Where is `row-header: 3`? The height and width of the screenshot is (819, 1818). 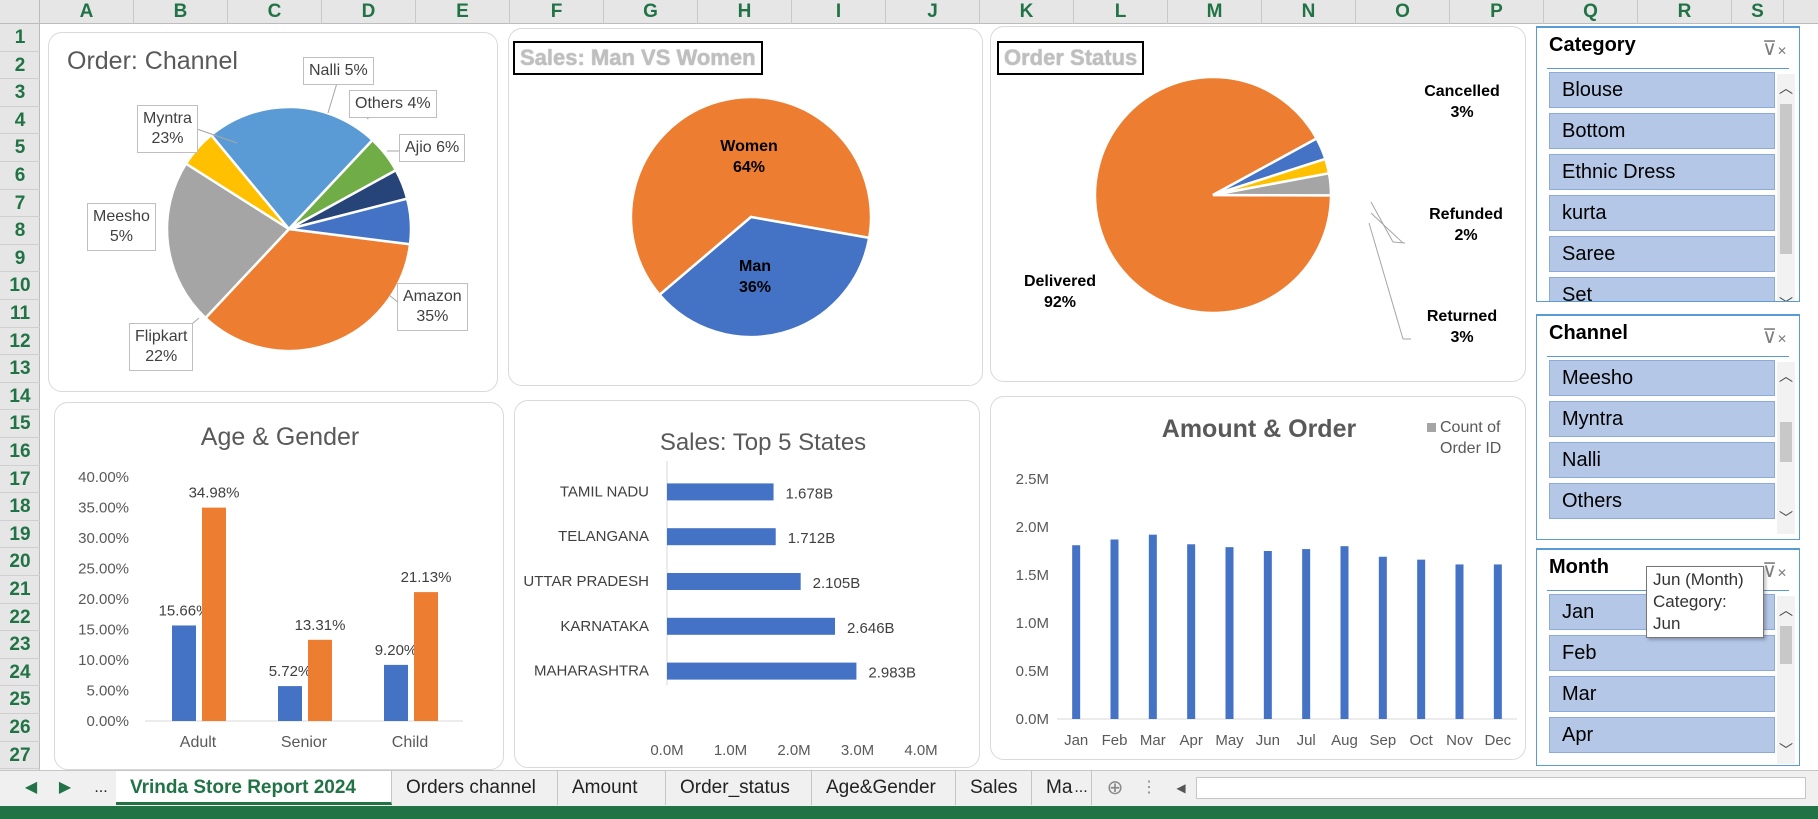
row-header: 3 is located at coordinates (20, 93).